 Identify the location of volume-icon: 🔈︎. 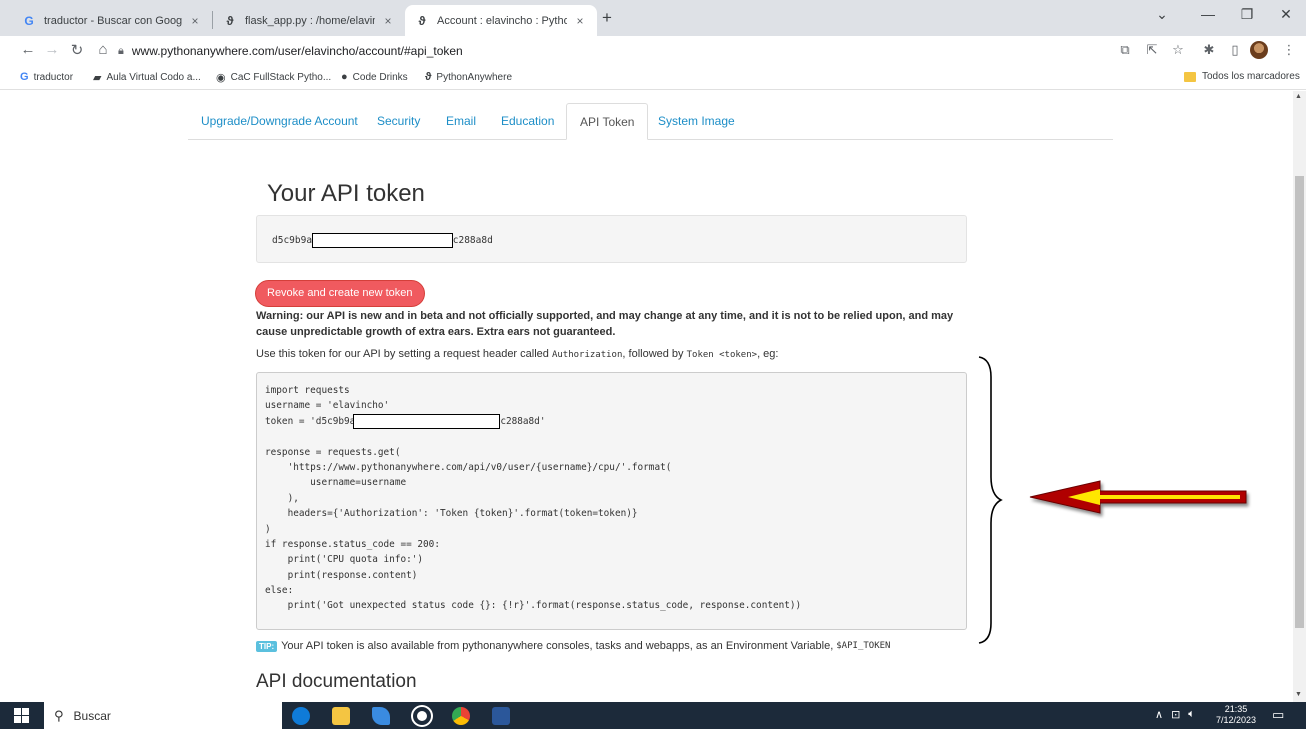
(1191, 714).